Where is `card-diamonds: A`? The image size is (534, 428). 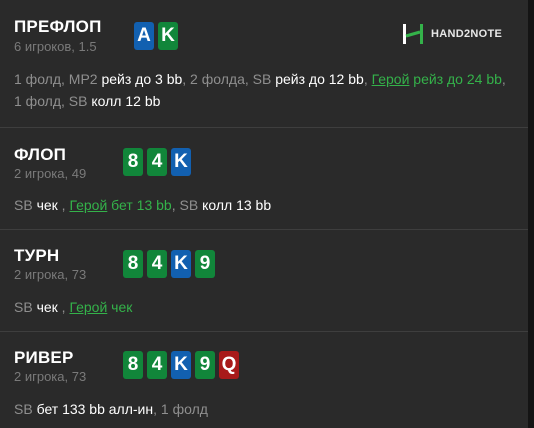 card-diamonds: A is located at coordinates (144, 36).